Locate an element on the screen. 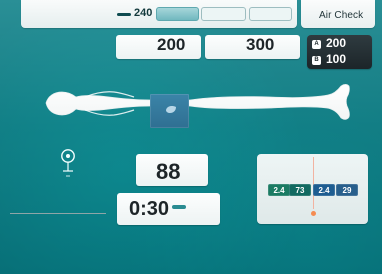 The width and height of the screenshot is (382, 274). b-badge: B is located at coordinates (316, 60).